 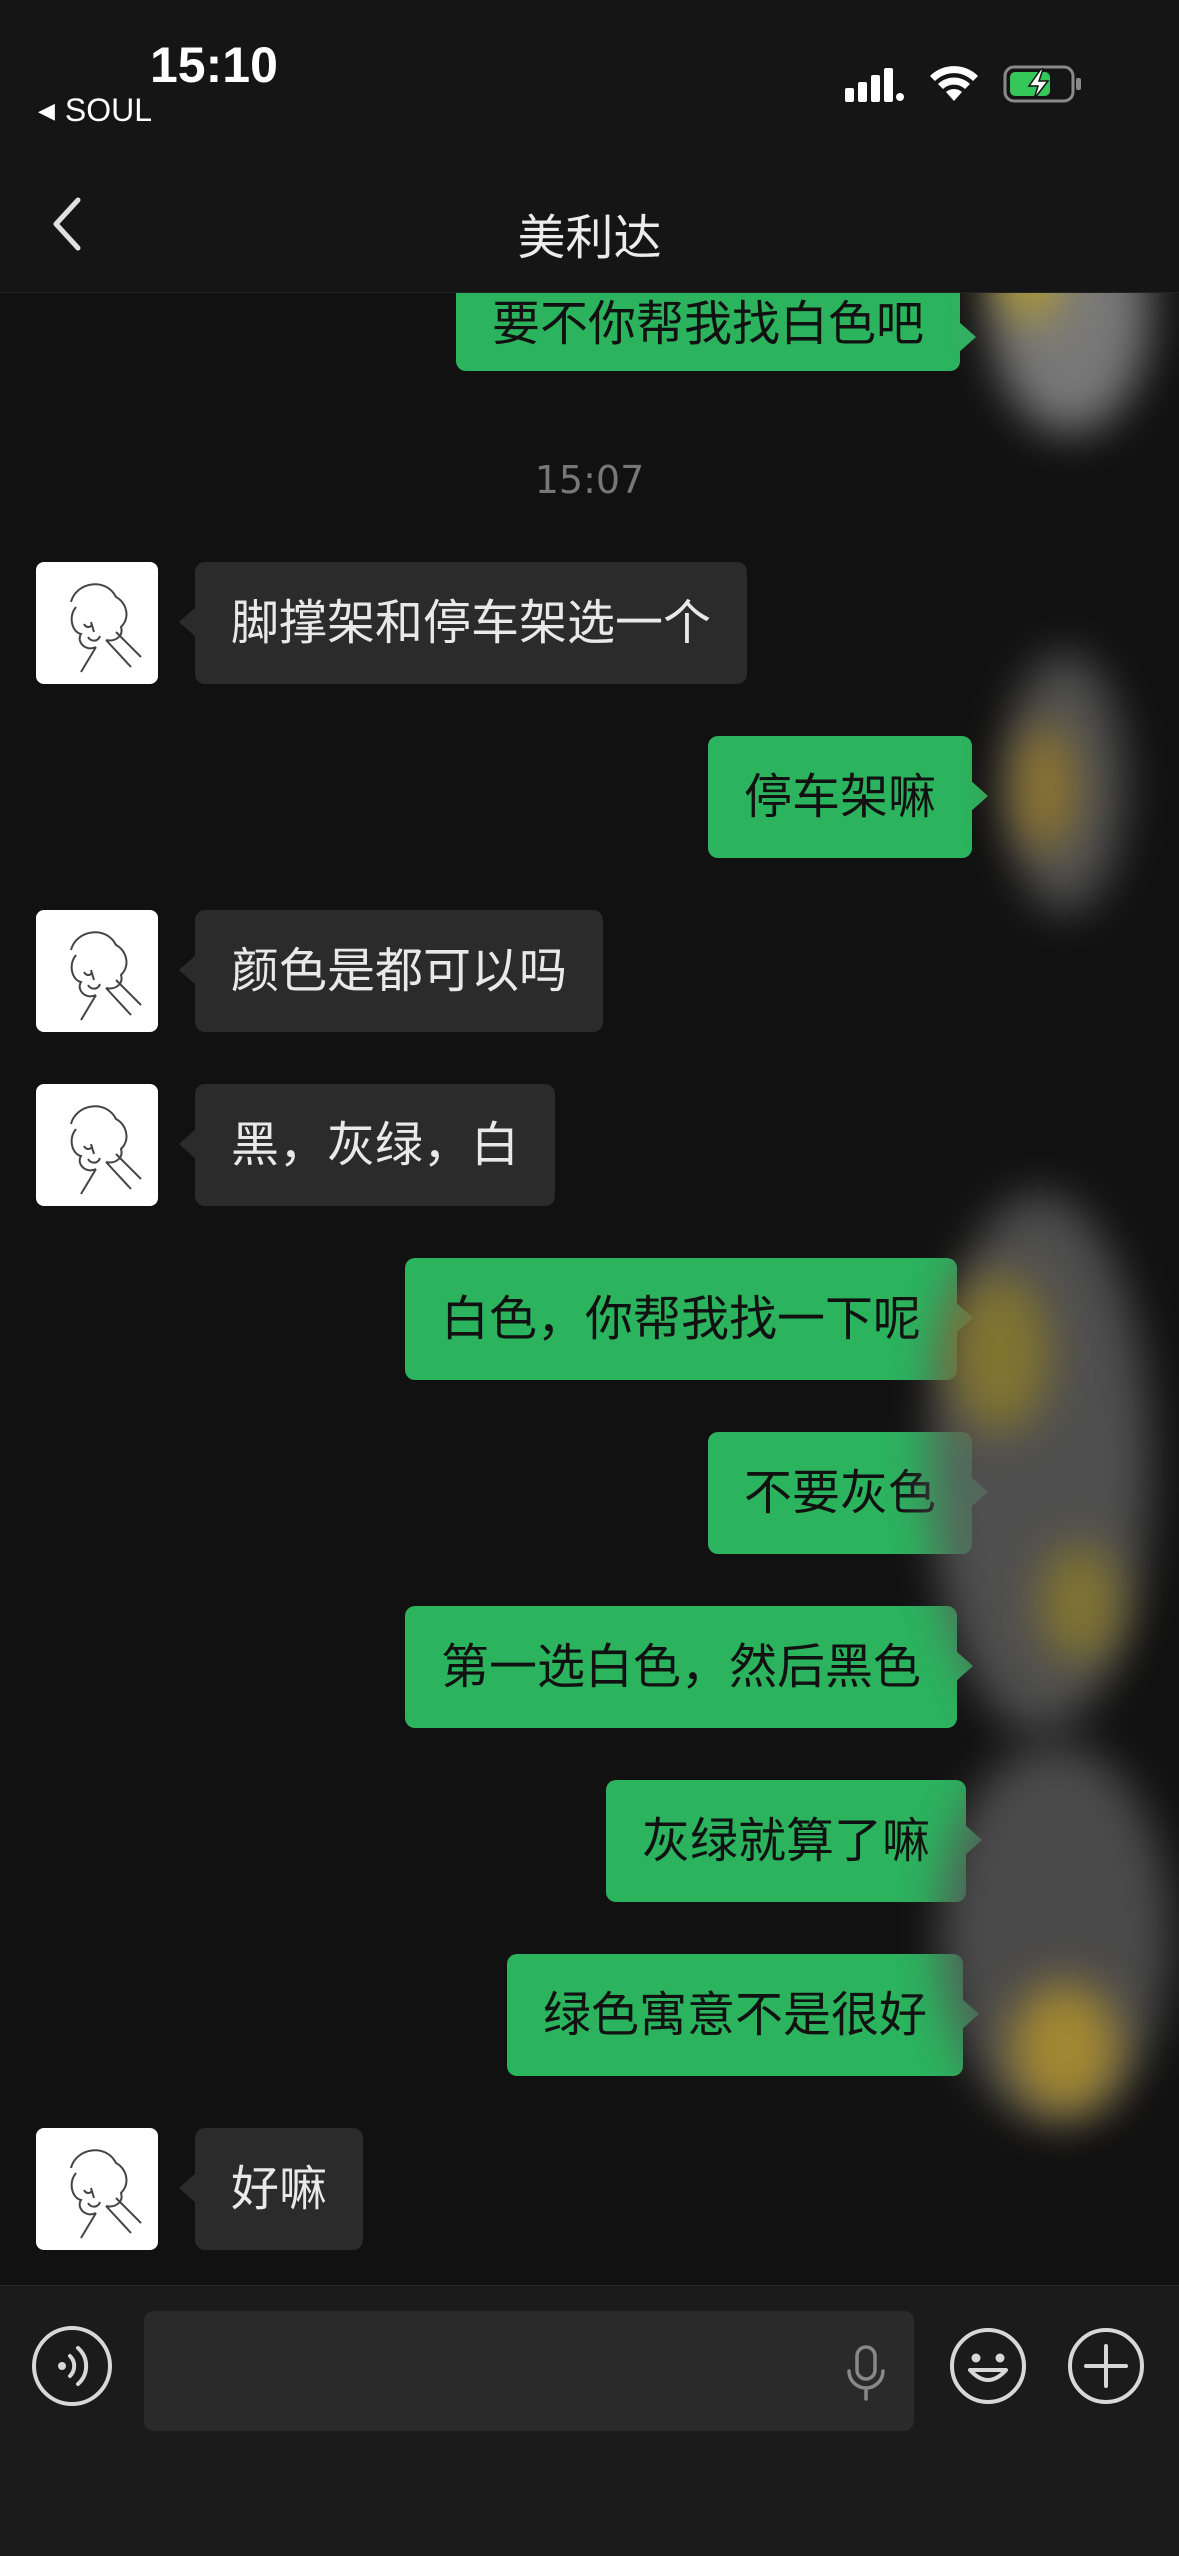 I want to click on voice-mode-icon, so click(x=73, y=2366).